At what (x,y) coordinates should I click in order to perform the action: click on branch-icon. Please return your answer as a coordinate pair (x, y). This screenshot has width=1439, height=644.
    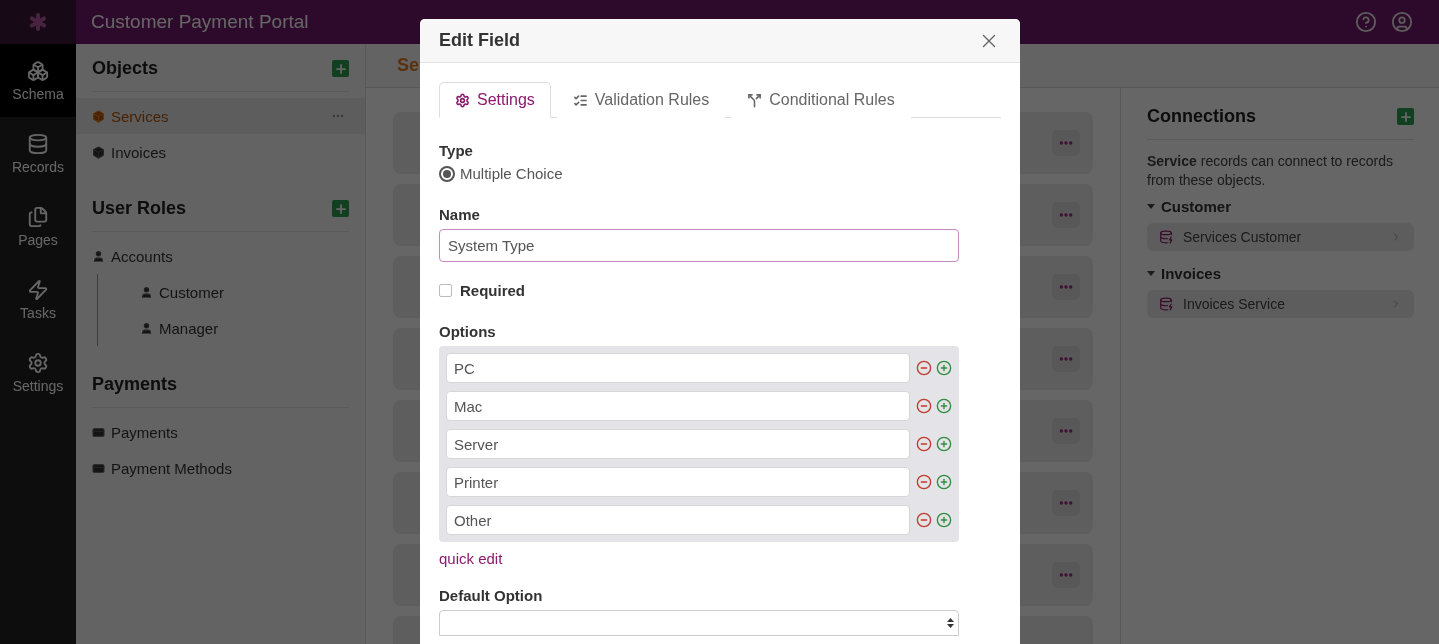
    Looking at the image, I should click on (755, 100).